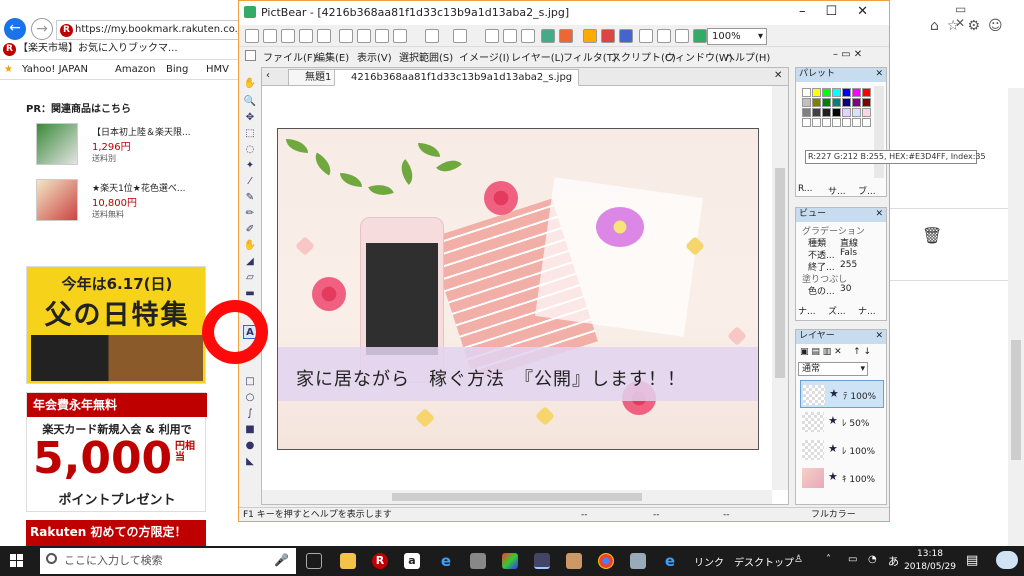 The height and width of the screenshot is (576, 1024). I want to click on view-row-value: Fals, so click(848, 253).